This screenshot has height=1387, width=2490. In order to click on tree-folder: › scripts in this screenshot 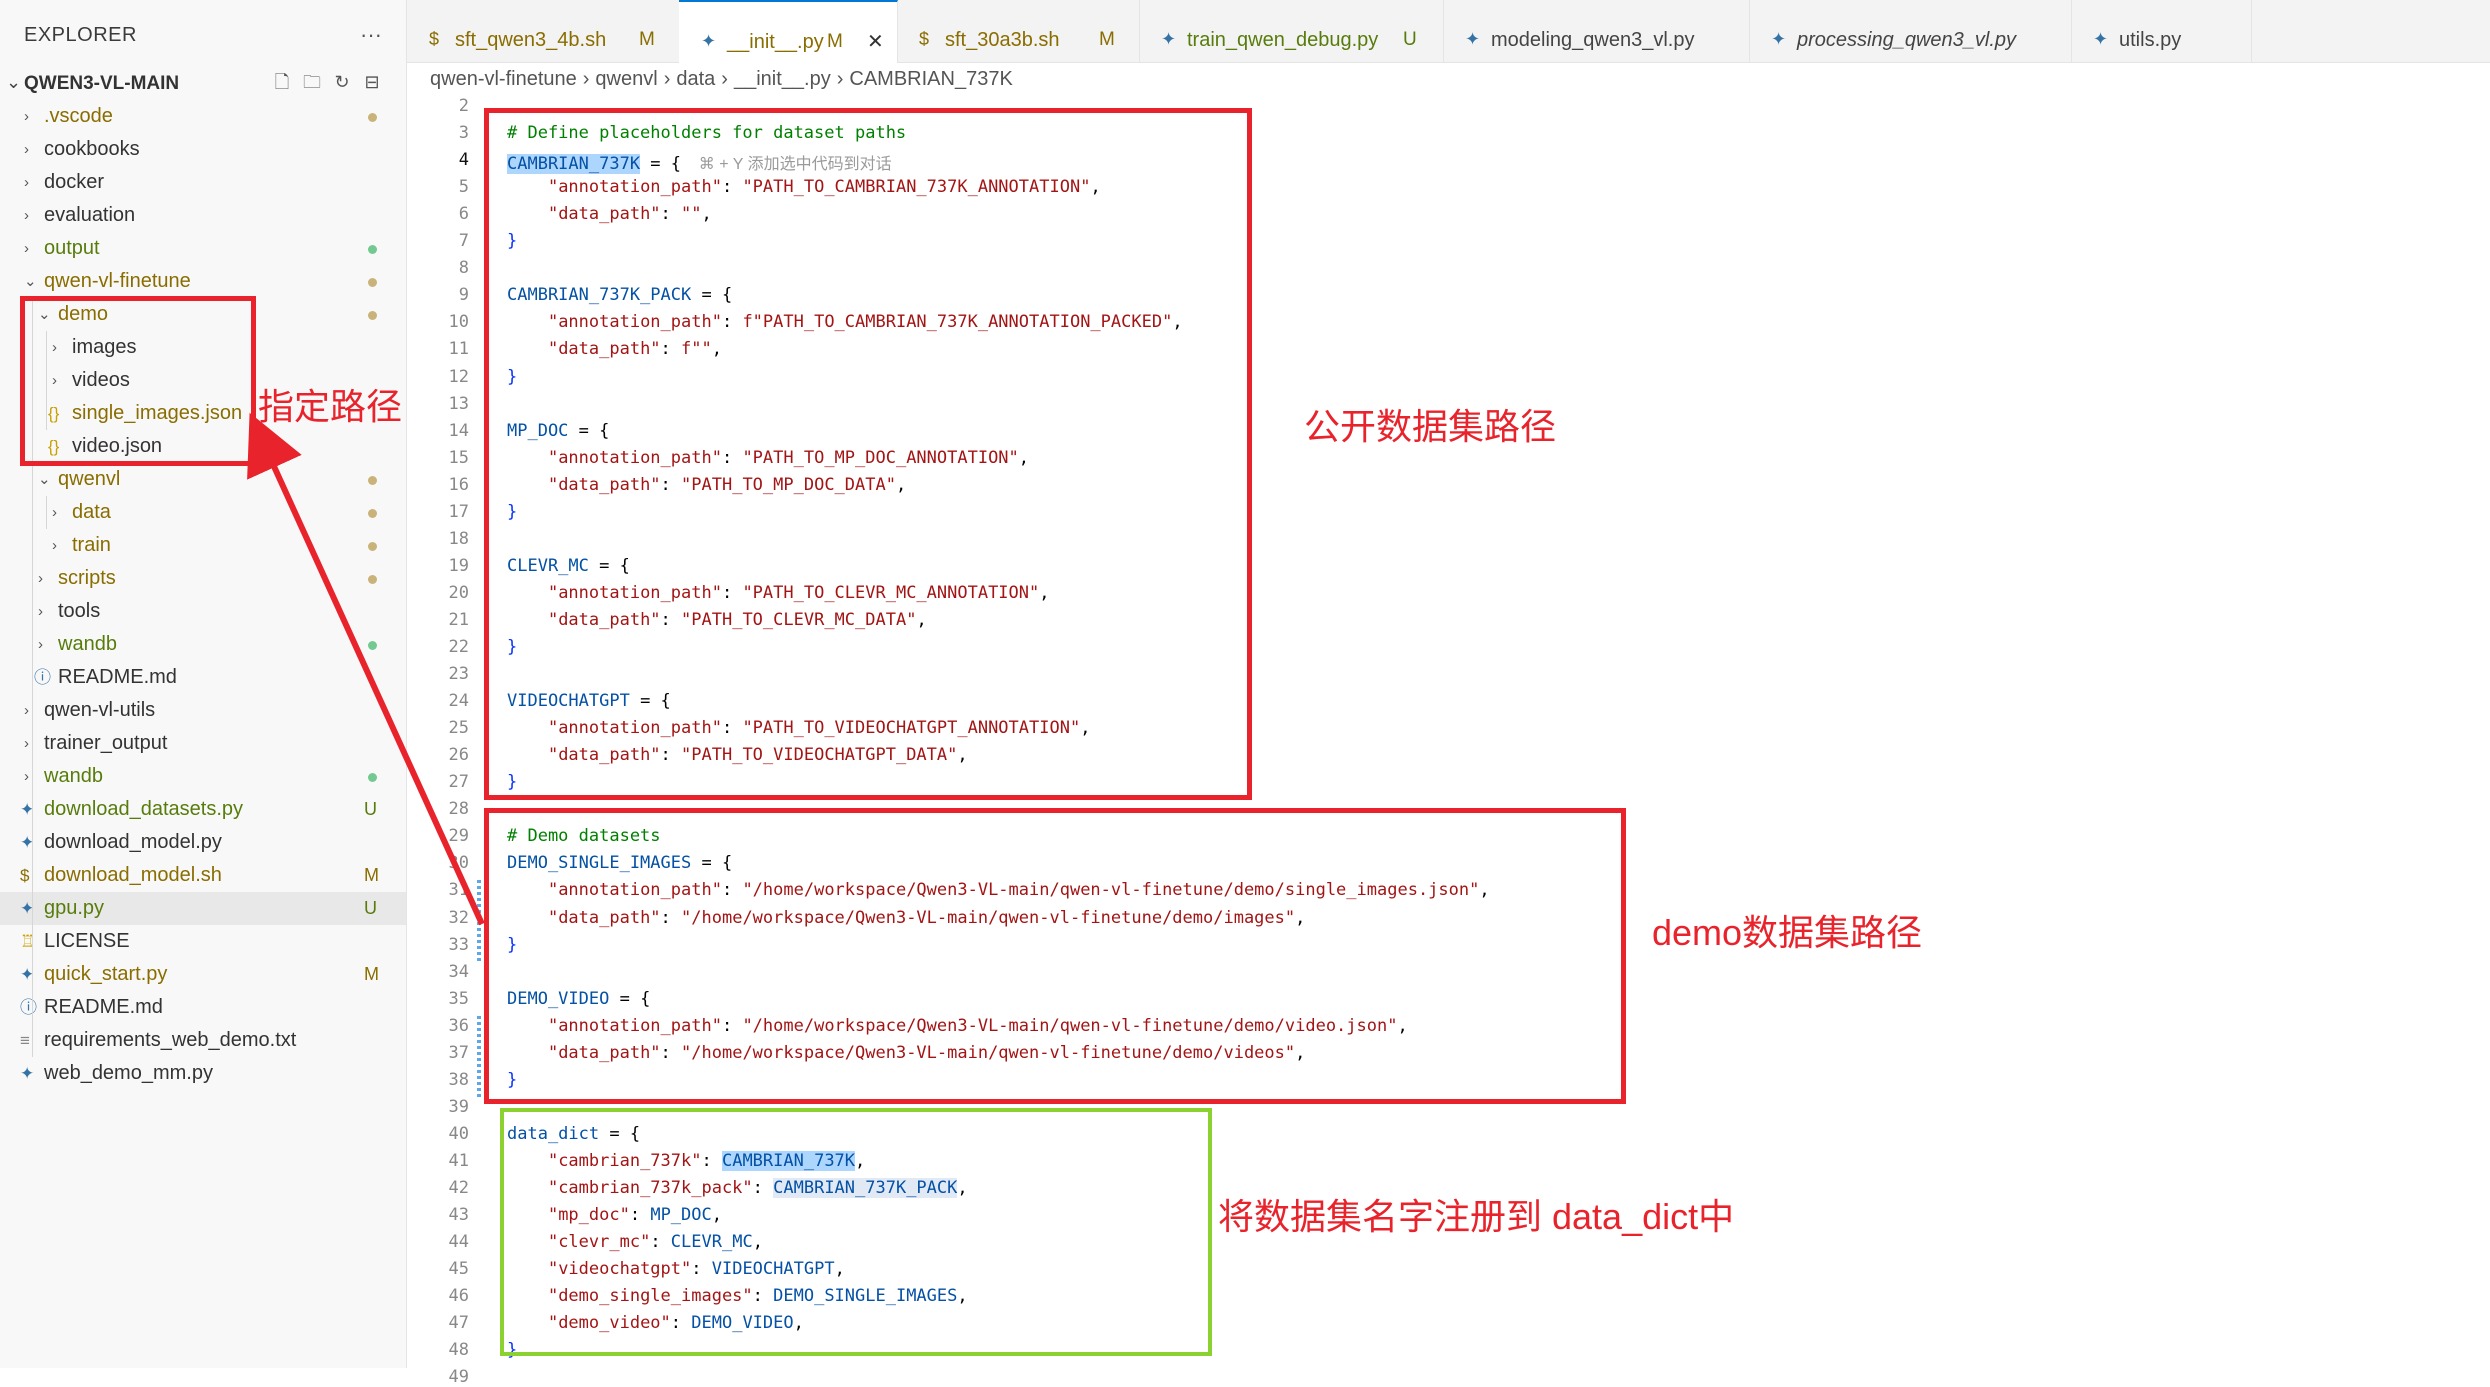, I will do `click(203, 578)`.